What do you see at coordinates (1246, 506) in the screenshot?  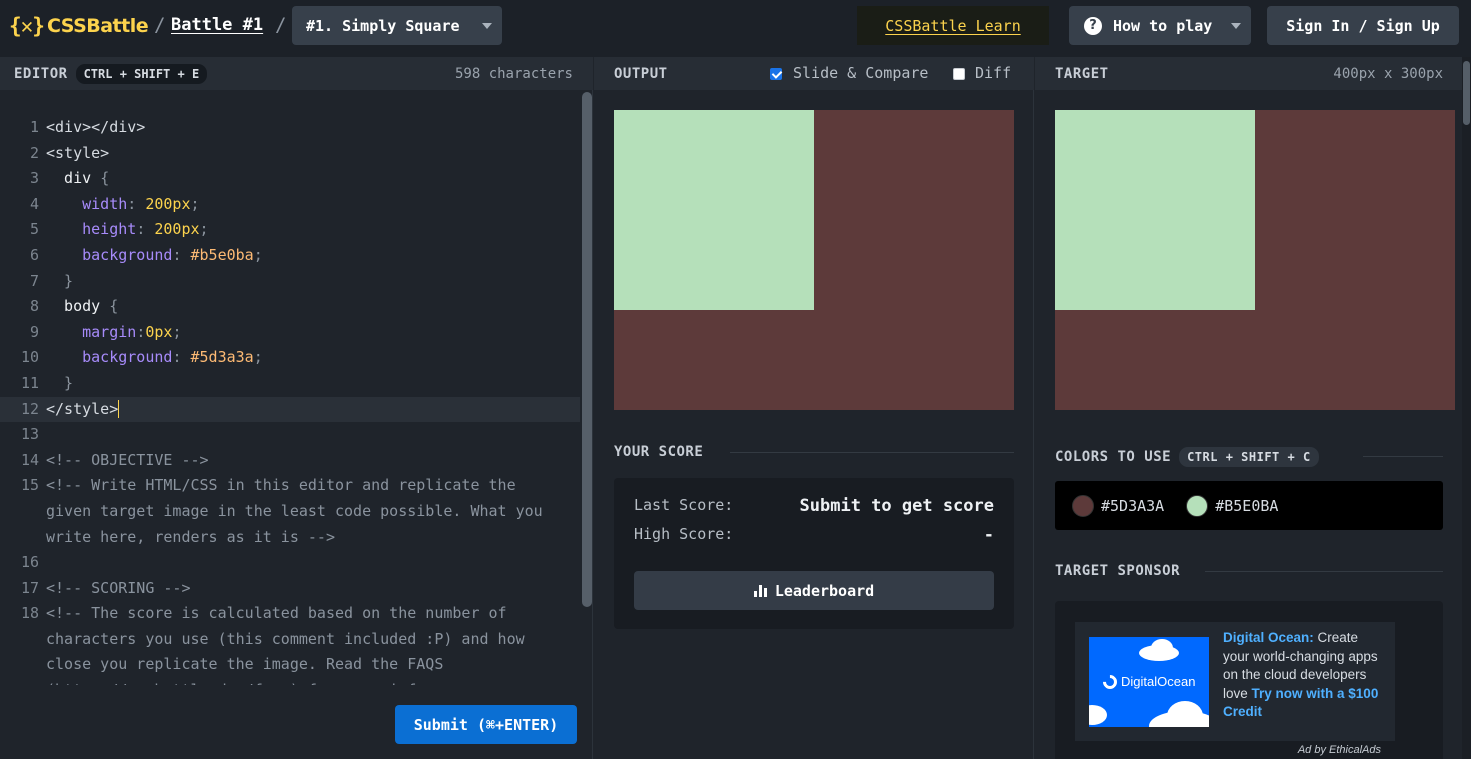 I see `color-hex: #B5E0BA` at bounding box center [1246, 506].